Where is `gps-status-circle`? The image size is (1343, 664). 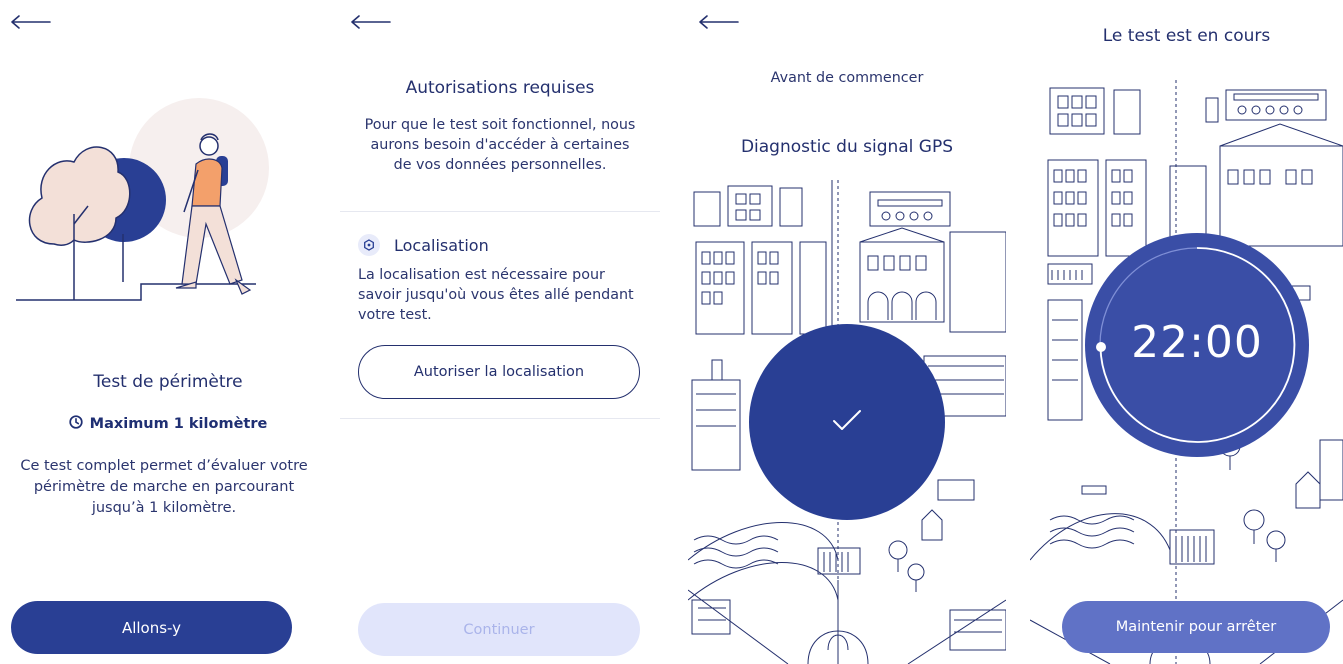 gps-status-circle is located at coordinates (847, 422).